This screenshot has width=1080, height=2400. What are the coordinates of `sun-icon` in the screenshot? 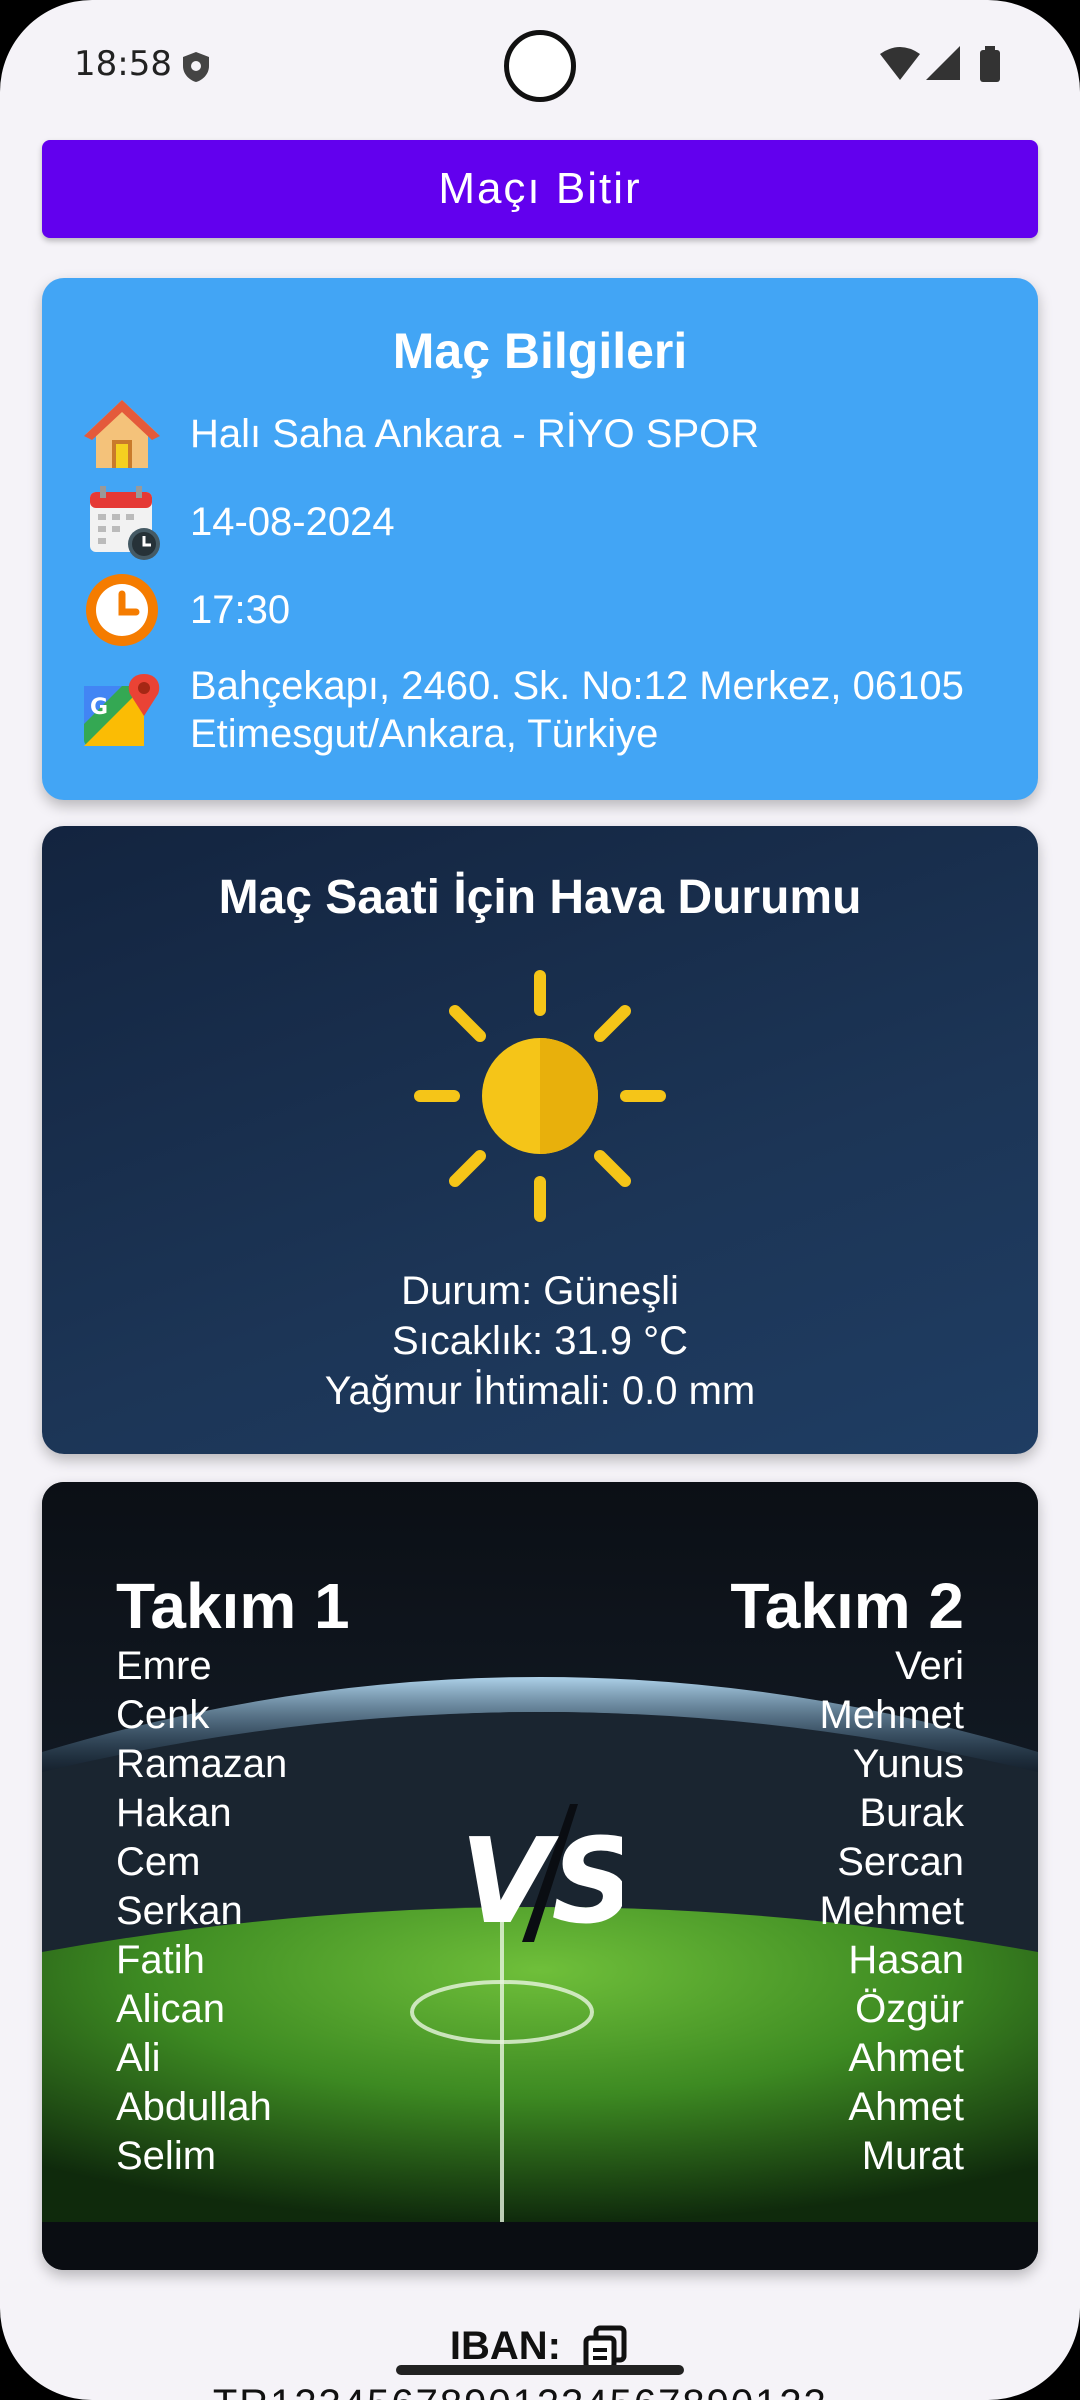 It's located at (540, 1096).